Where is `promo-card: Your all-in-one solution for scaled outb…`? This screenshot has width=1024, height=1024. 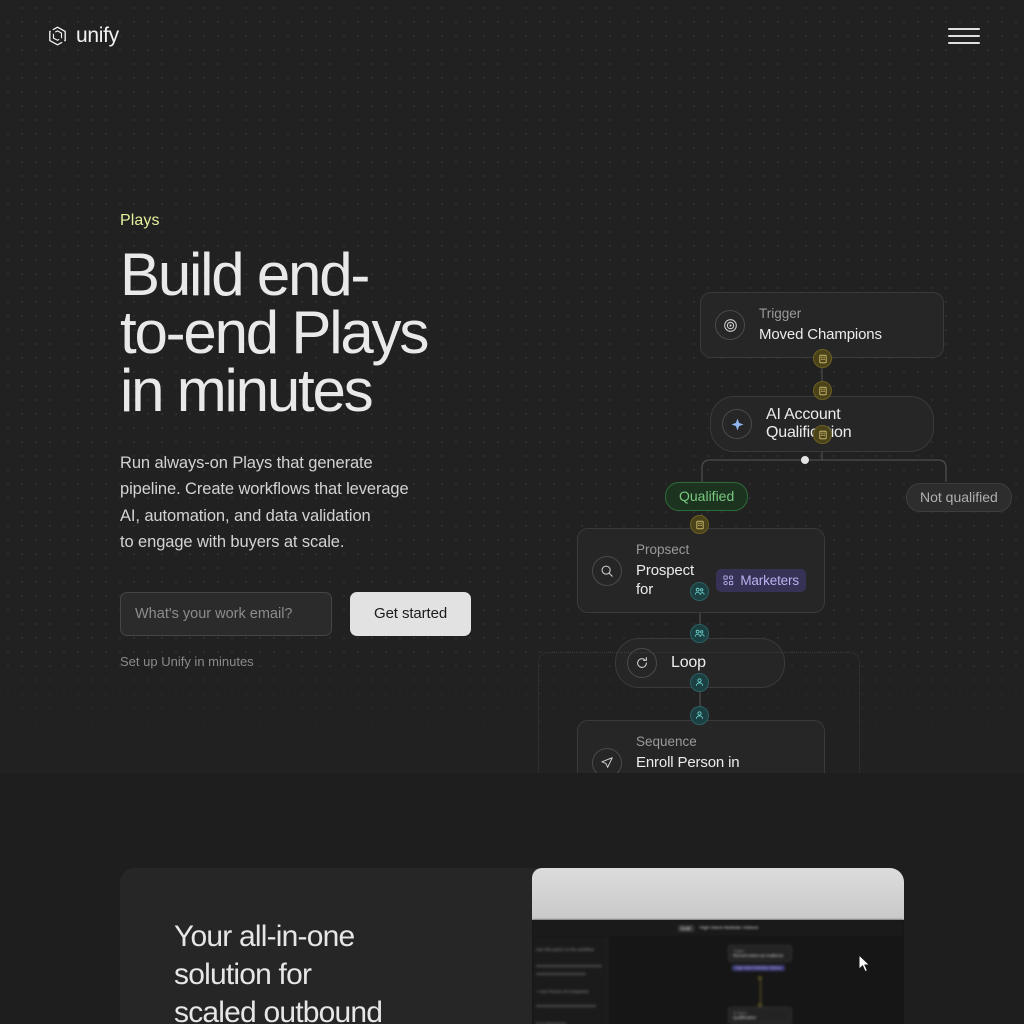
promo-card: Your all-in-one solution for scaled outb… is located at coordinates (512, 946).